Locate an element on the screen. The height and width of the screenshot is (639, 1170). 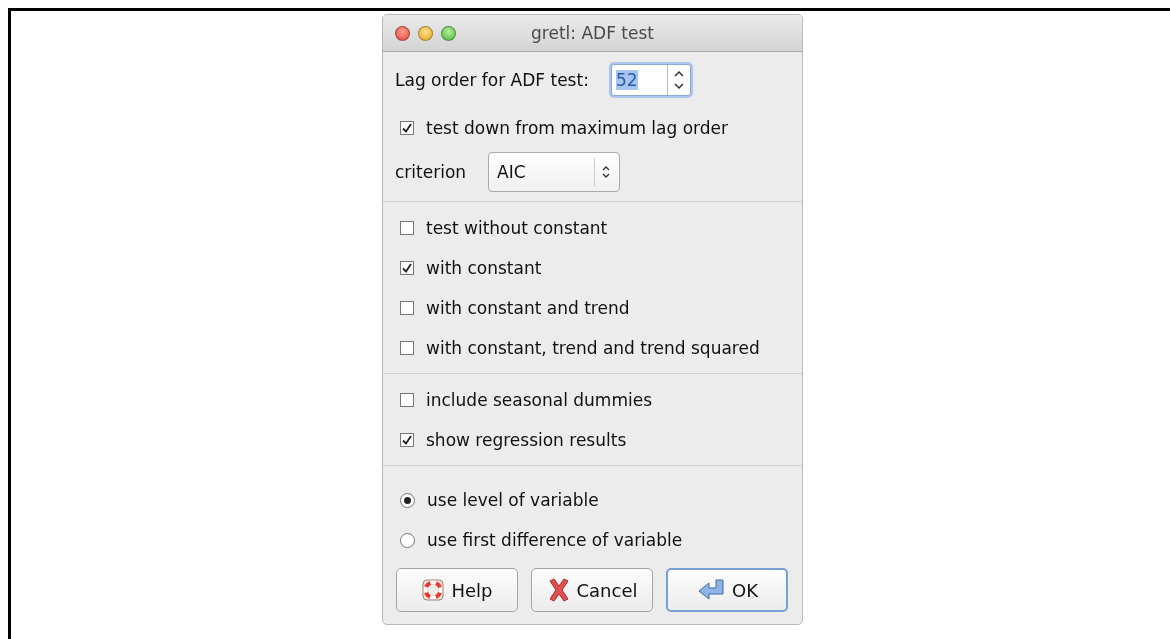
criterion-label: criterion is located at coordinates (431, 172).